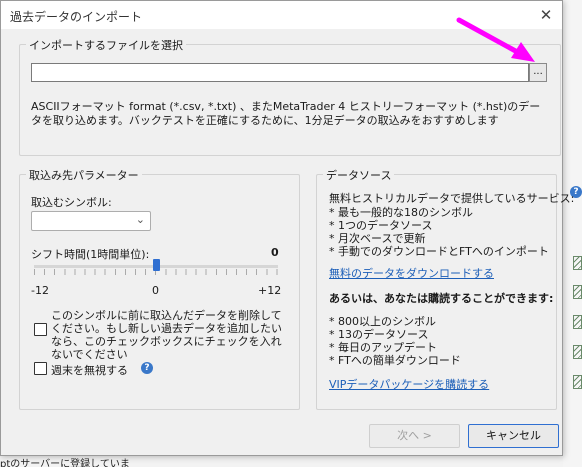 Image resolution: width=582 pixels, height=467 pixels. Describe the element at coordinates (414, 436) in the screenshot. I see `next-button: 次へ >` at that location.